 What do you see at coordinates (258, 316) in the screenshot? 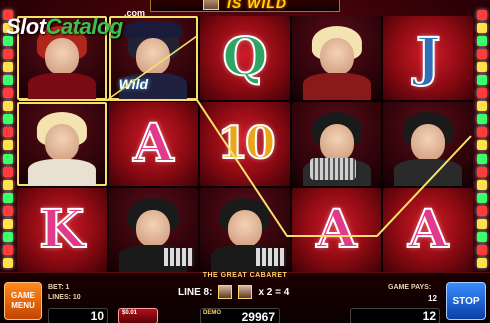
I see `balance-value: 29967` at bounding box center [258, 316].